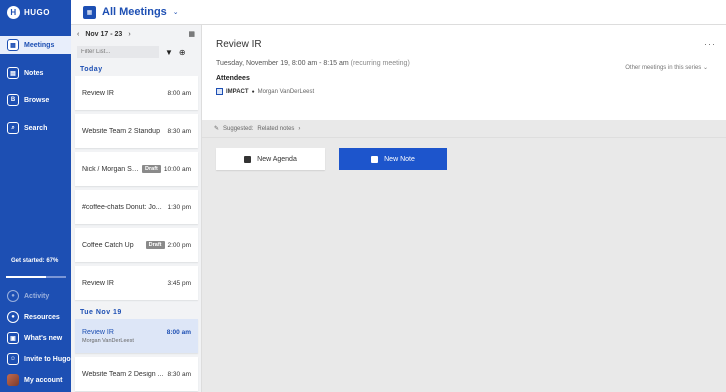 Image resolution: width=726 pixels, height=392 pixels. Describe the element at coordinates (89, 12) in the screenshot. I see `calendar-group-icon: ▦` at that location.